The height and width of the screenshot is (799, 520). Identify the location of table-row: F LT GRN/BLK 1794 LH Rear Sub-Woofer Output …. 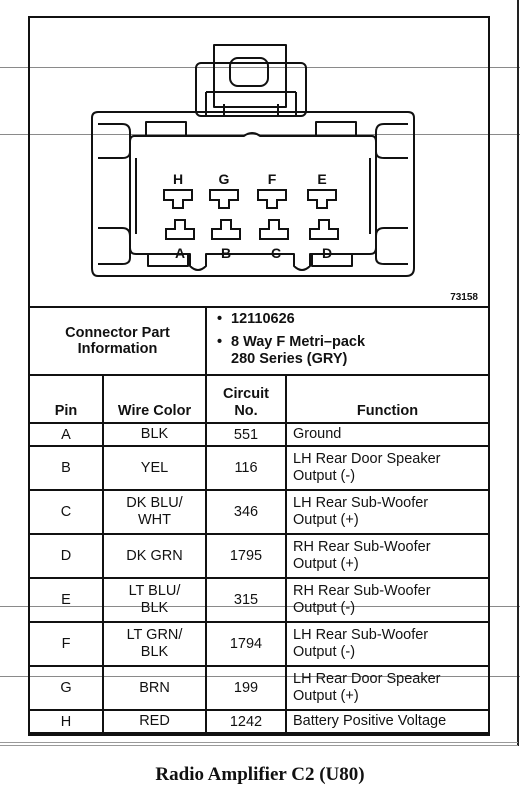
(259, 644).